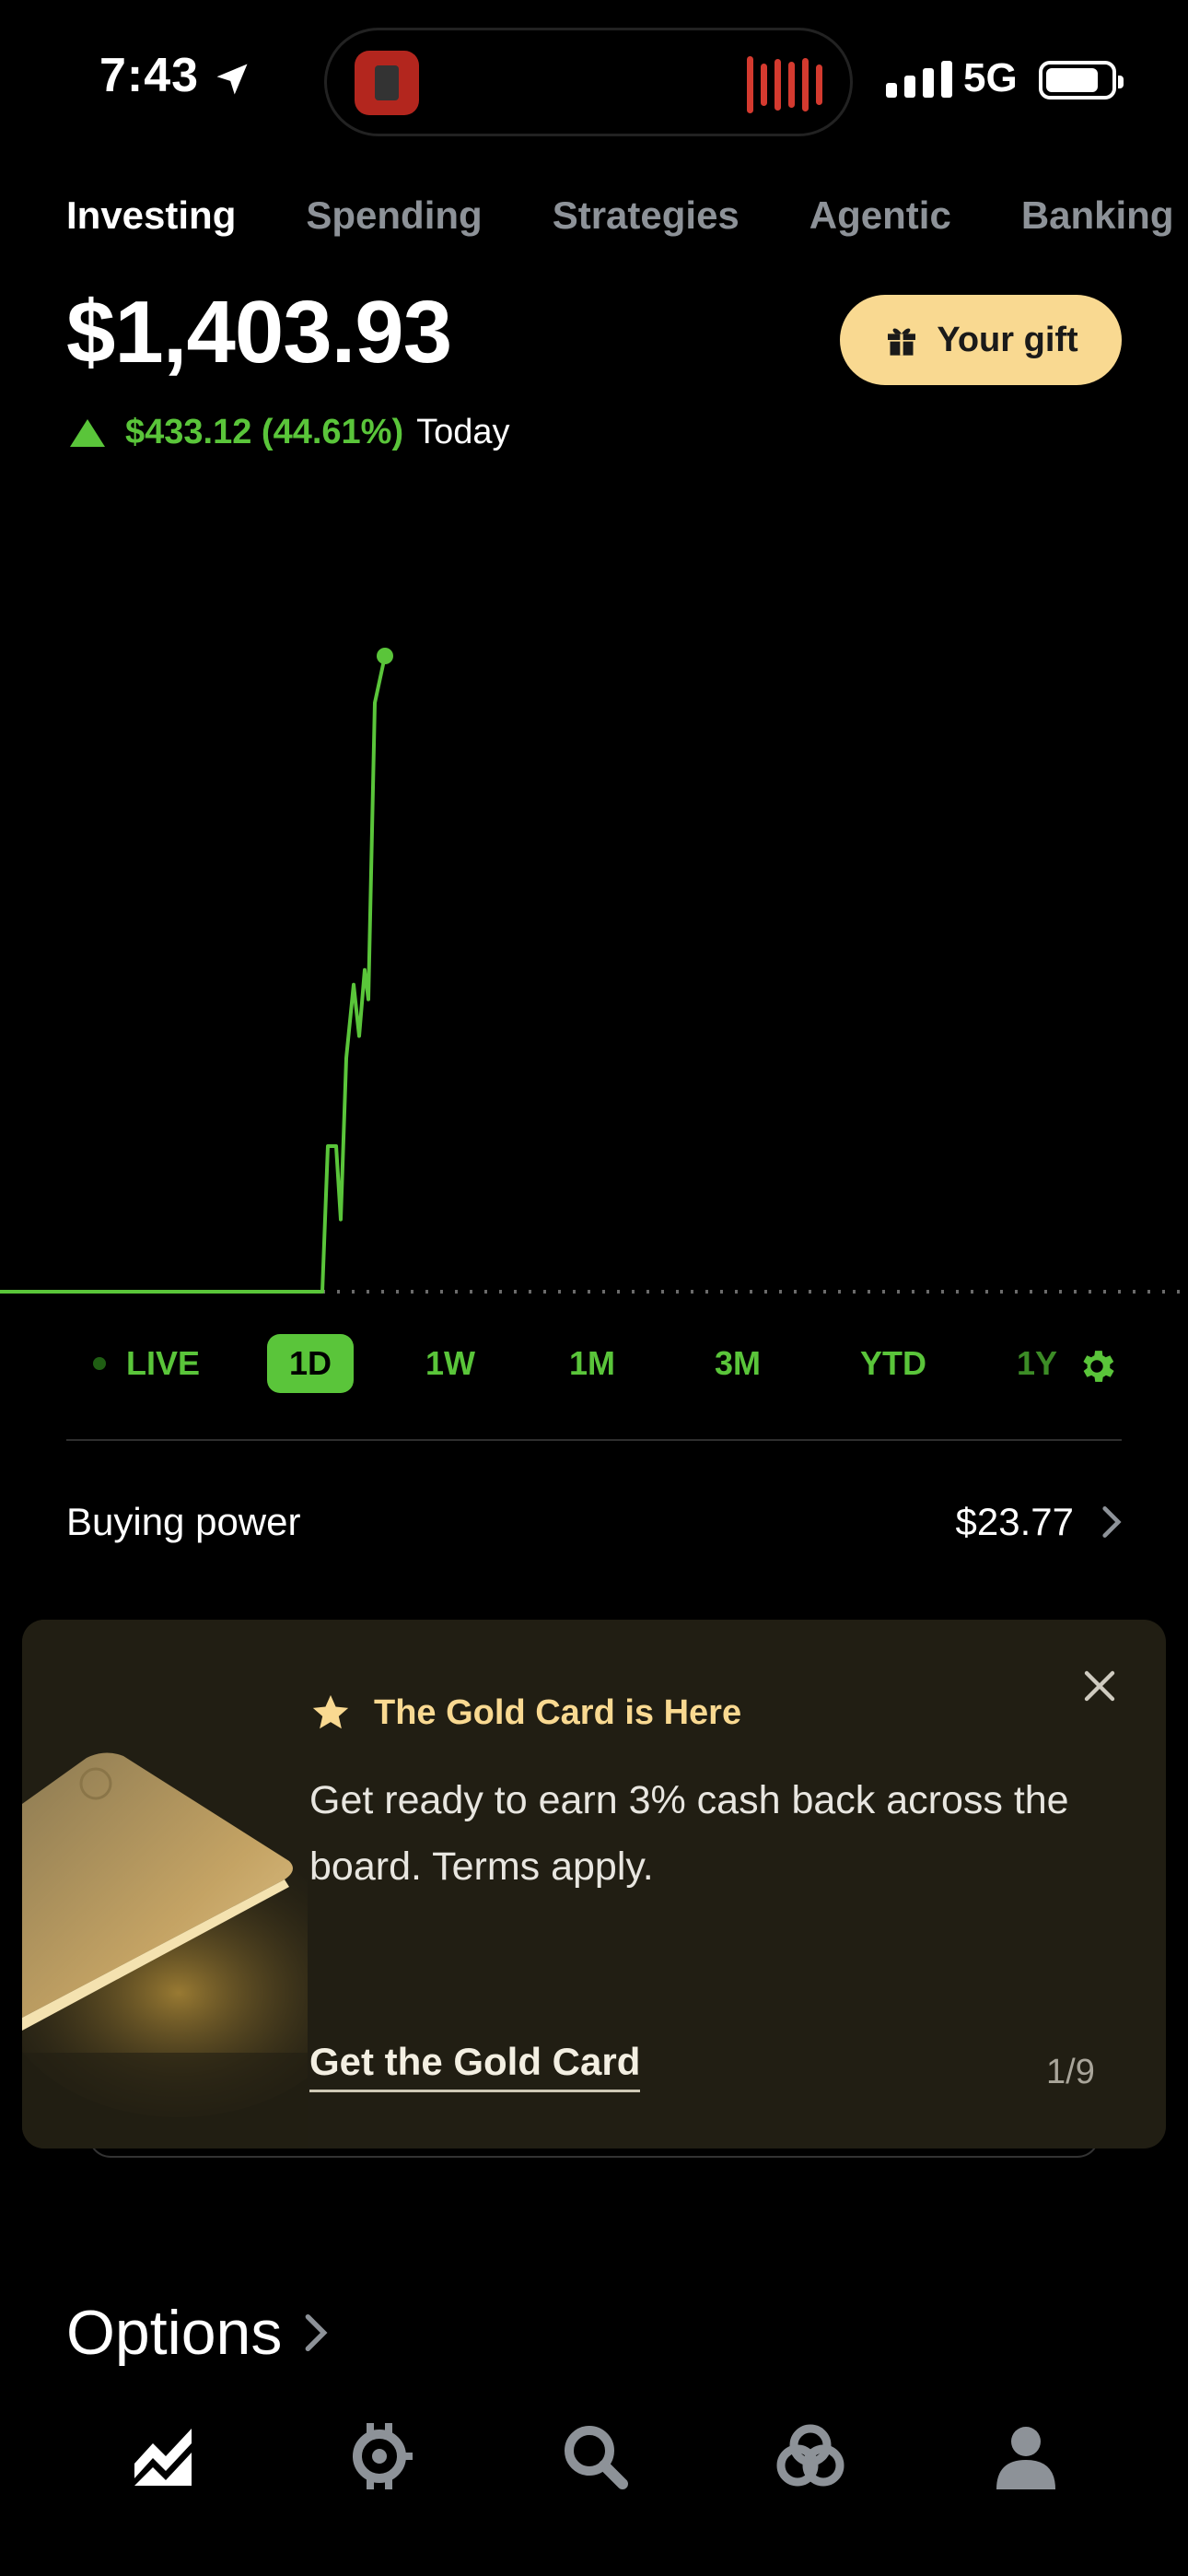  What do you see at coordinates (264, 432) in the screenshot?
I see `change-value: $433.12 (44.61%)` at bounding box center [264, 432].